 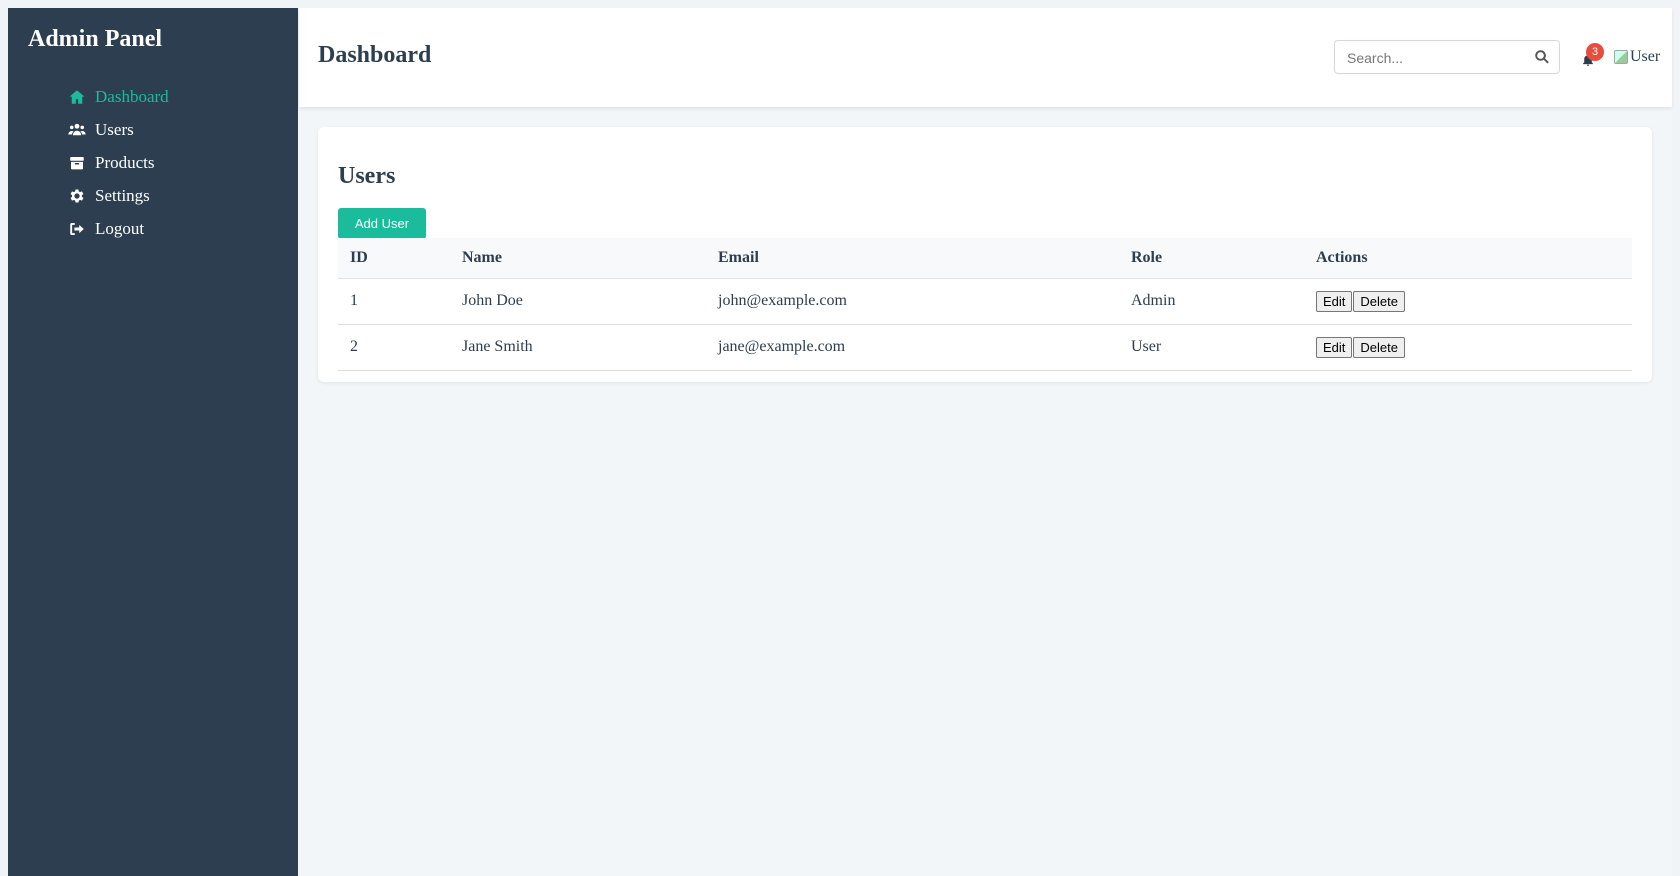 What do you see at coordinates (114, 129) in the screenshot?
I see `sidebar-item-label: Users` at bounding box center [114, 129].